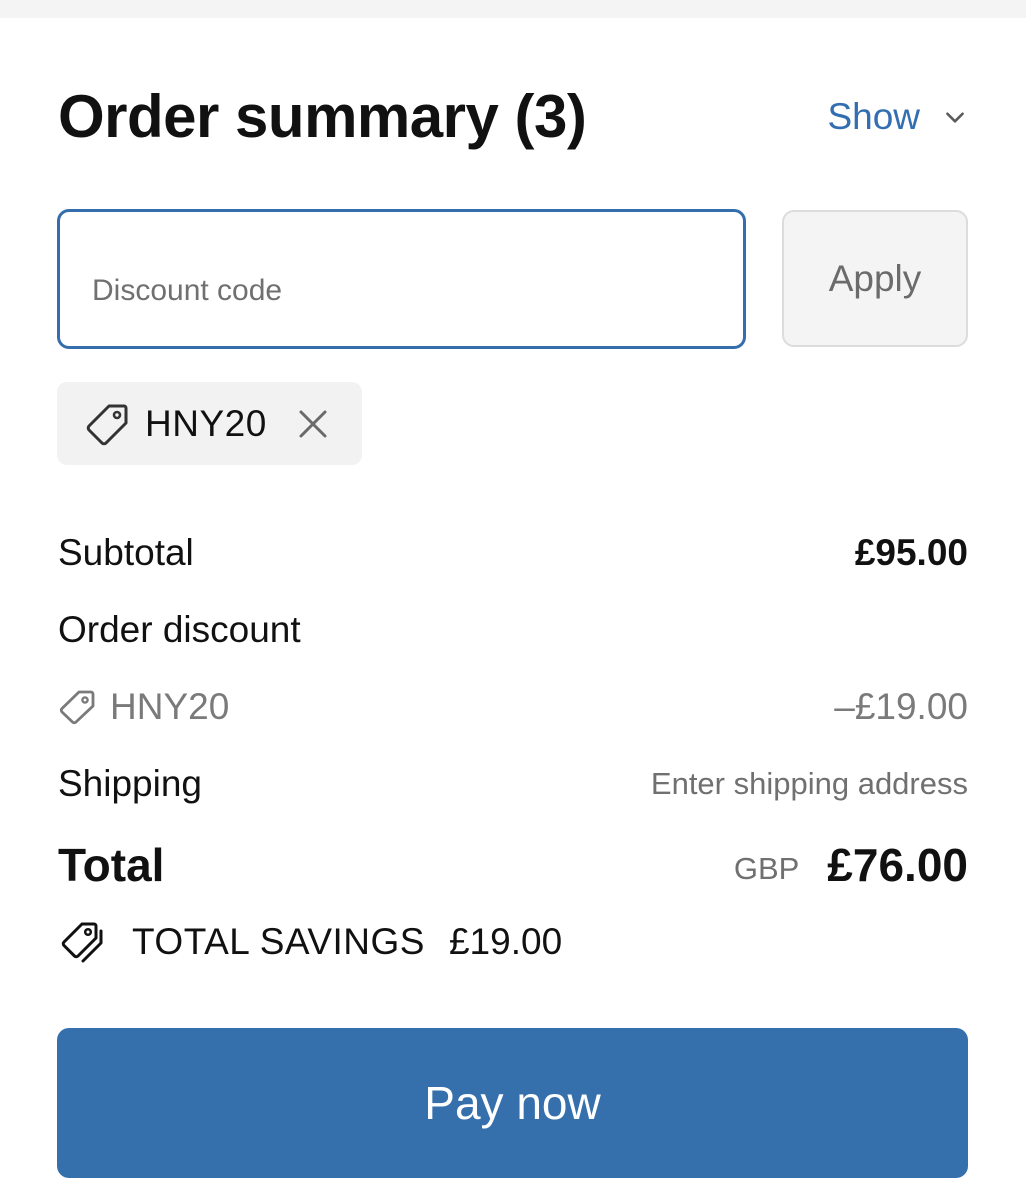 The image size is (1026, 1200). What do you see at coordinates (126, 552) in the screenshot?
I see `subtotal-label: Subtotal` at bounding box center [126, 552].